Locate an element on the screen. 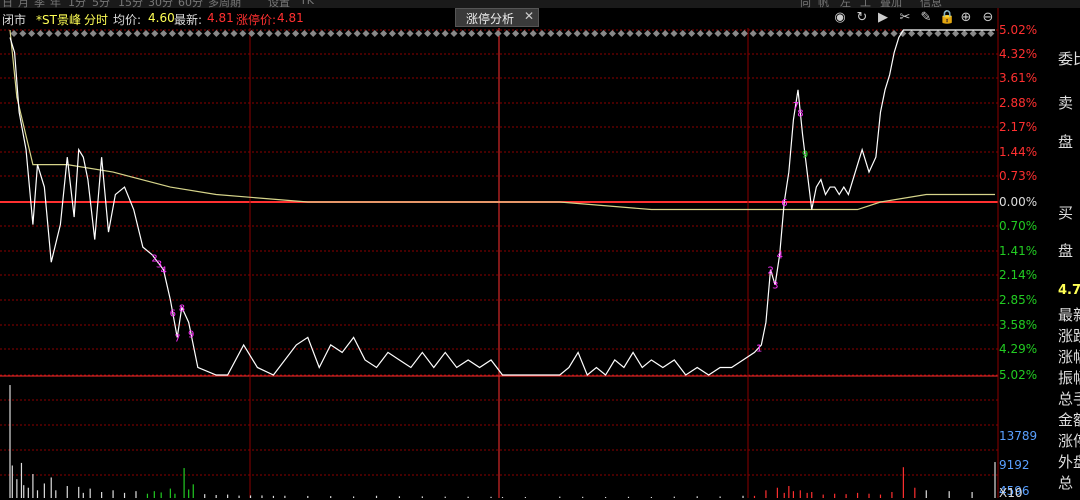 The image size is (1080, 500). trade-marker: 2 is located at coordinates (771, 271).